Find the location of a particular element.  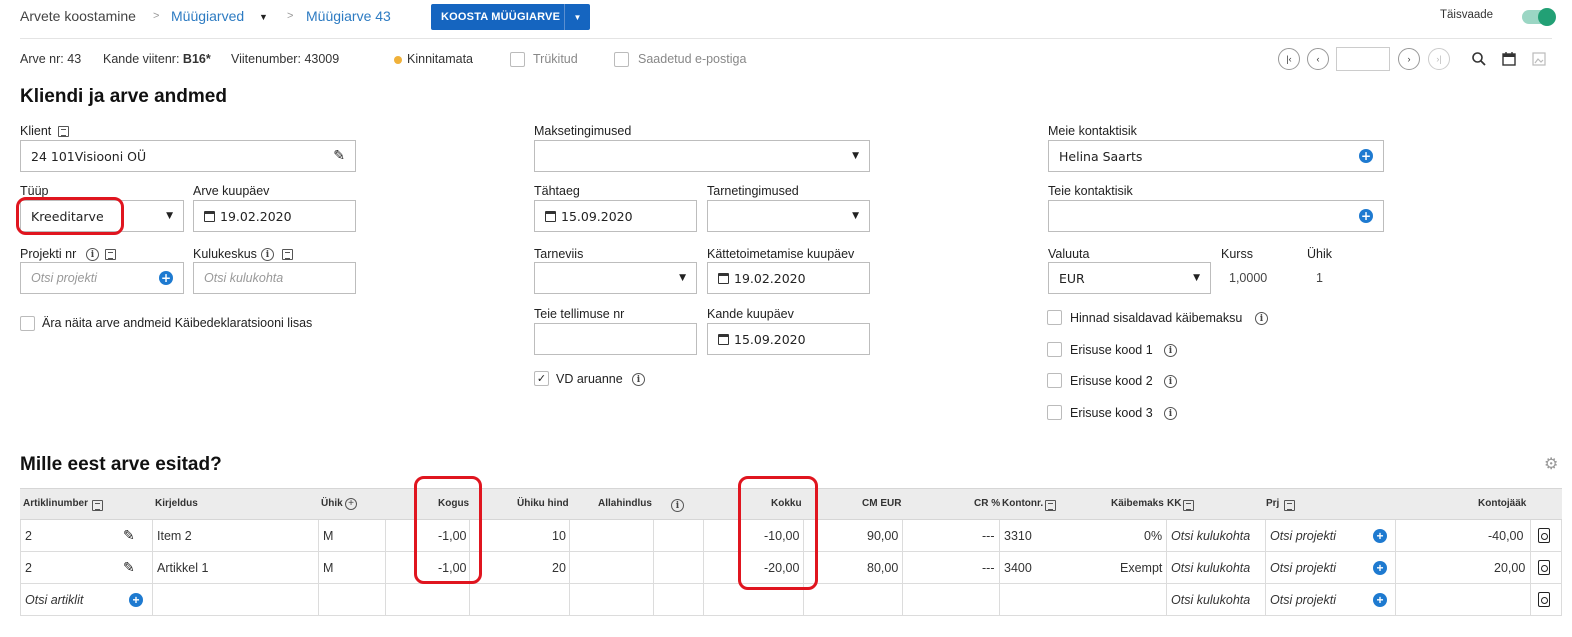

vd-report-checkbox: ✓ is located at coordinates (541, 378).